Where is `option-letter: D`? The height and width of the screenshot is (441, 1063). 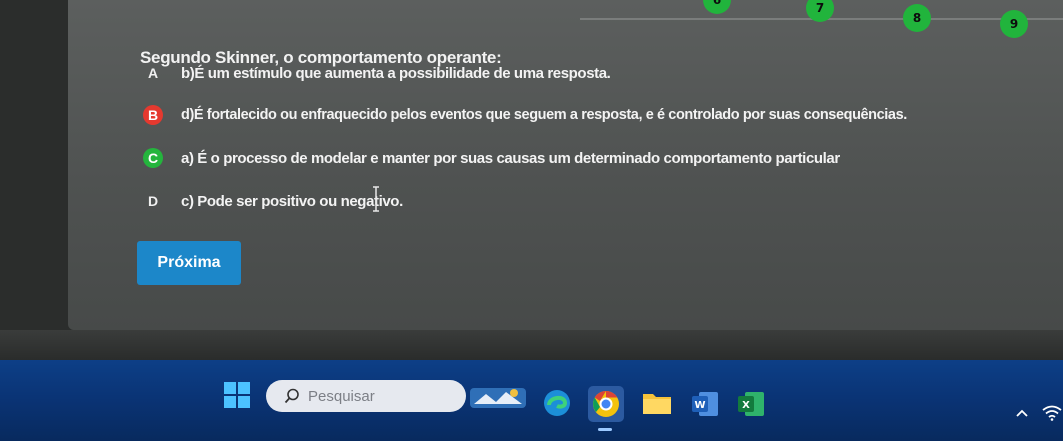 option-letter: D is located at coordinates (153, 201).